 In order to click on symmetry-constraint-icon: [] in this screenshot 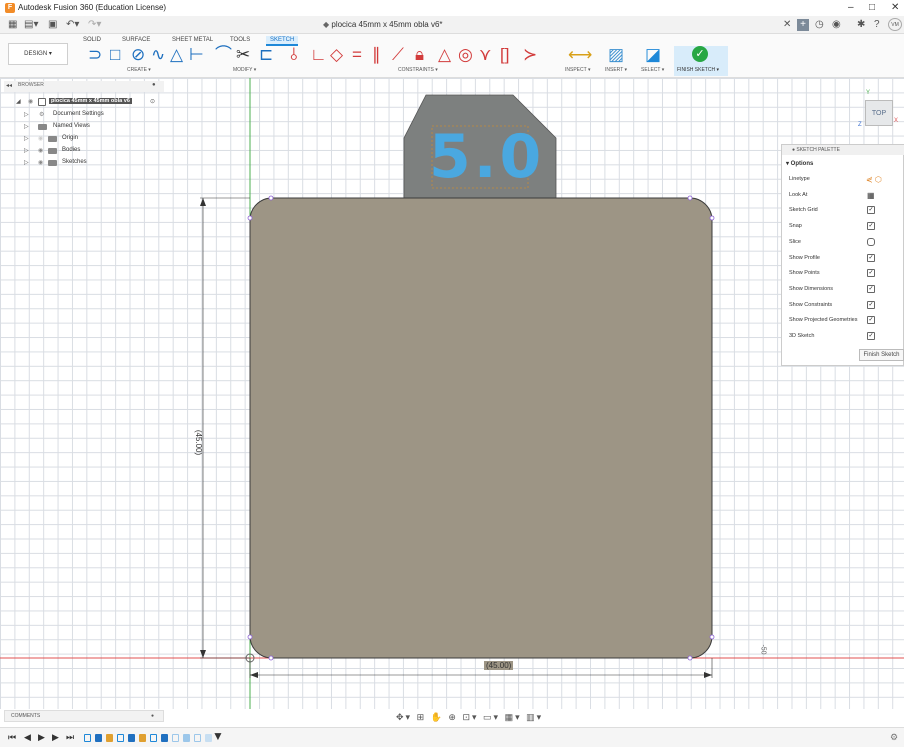, I will do `click(504, 54)`.